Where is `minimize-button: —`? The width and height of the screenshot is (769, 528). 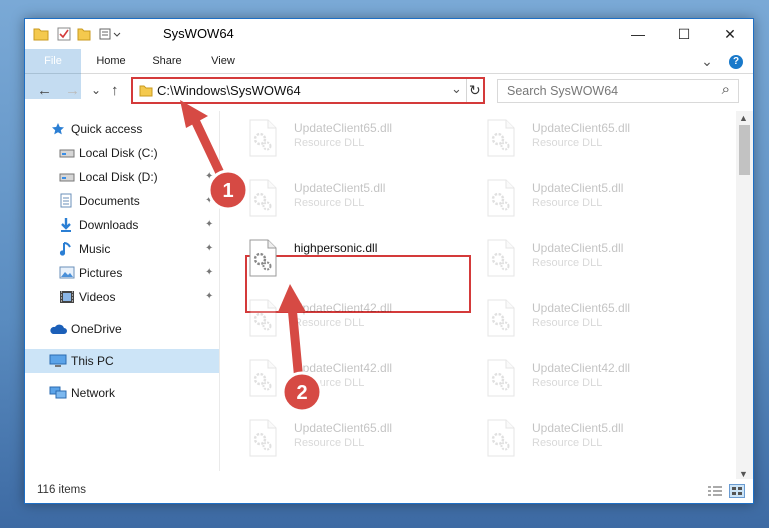 minimize-button: — is located at coordinates (638, 34).